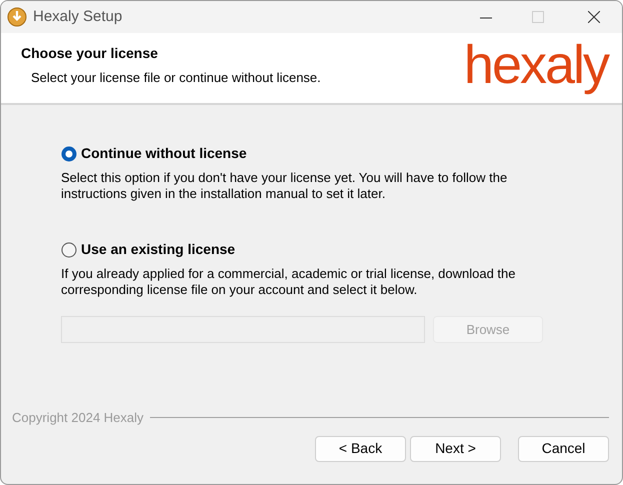 This screenshot has width=623, height=485. What do you see at coordinates (77, 16) in the screenshot?
I see `window-title: Hexaly Setup` at bounding box center [77, 16].